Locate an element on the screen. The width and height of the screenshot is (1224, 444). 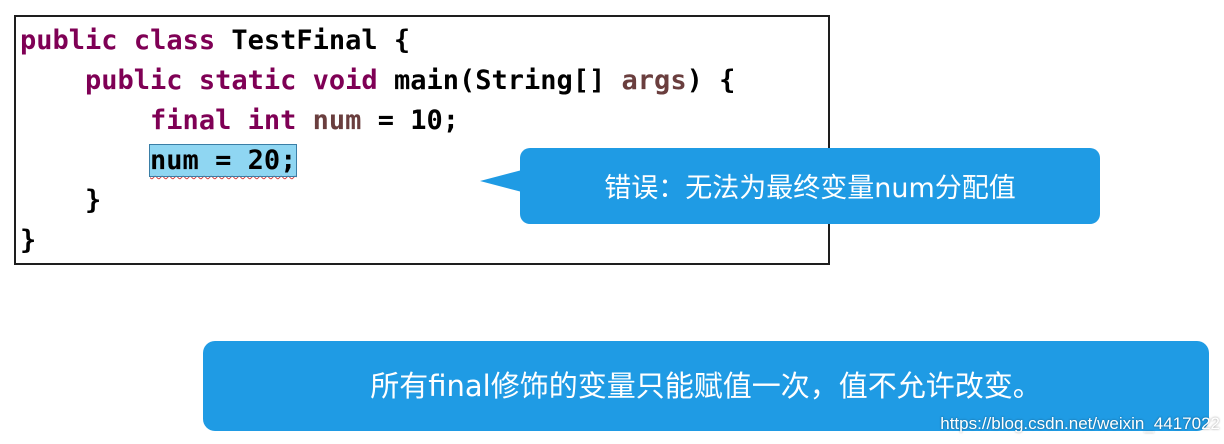
method-close-brace: } is located at coordinates (93, 200).